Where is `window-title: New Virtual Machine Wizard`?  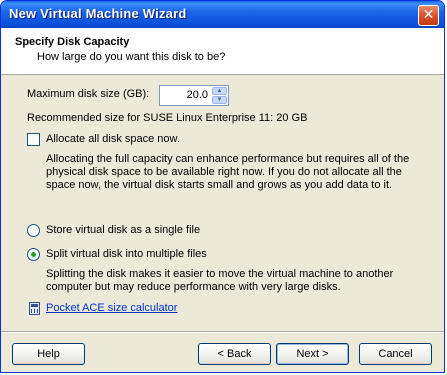
window-title: New Virtual Machine Wizard is located at coordinates (98, 13).